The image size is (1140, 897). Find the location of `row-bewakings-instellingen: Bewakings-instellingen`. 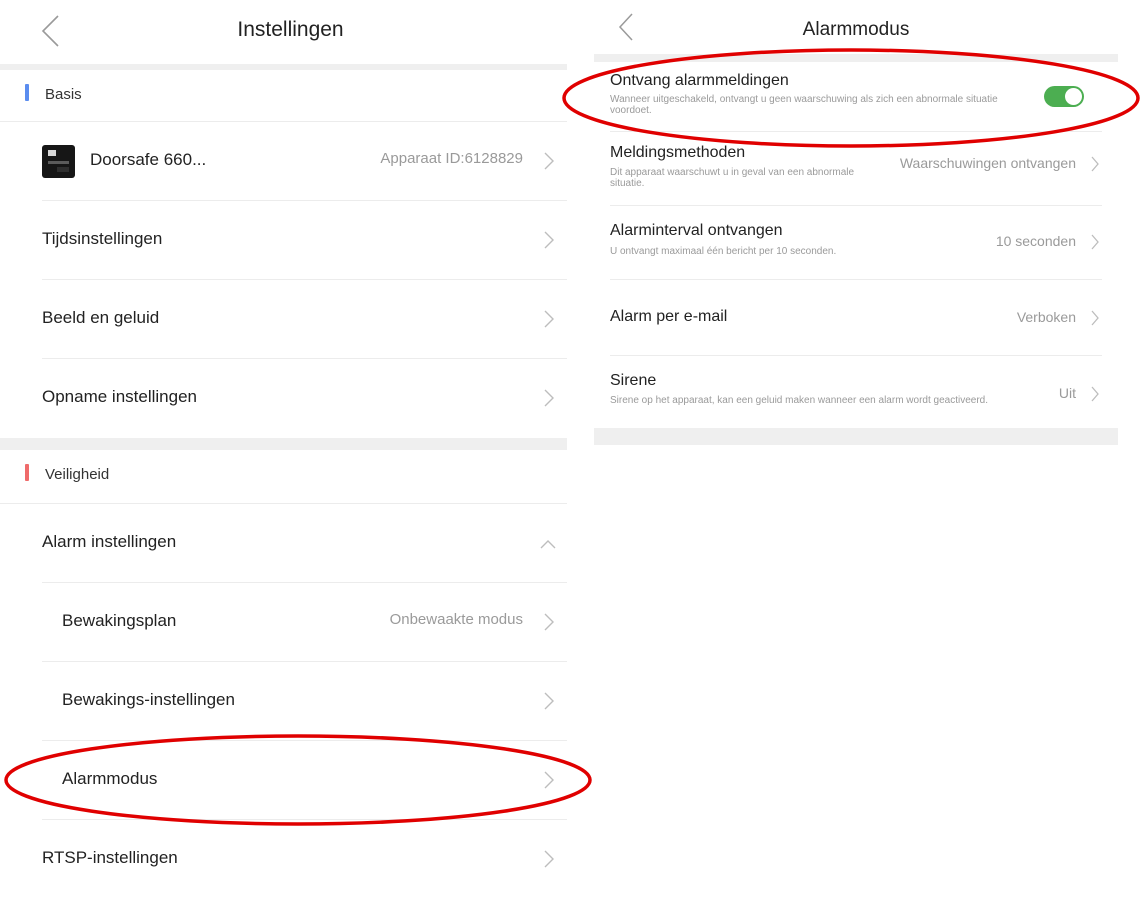

row-bewakings-instellingen: Bewakings-instellingen is located at coordinates (304, 701).